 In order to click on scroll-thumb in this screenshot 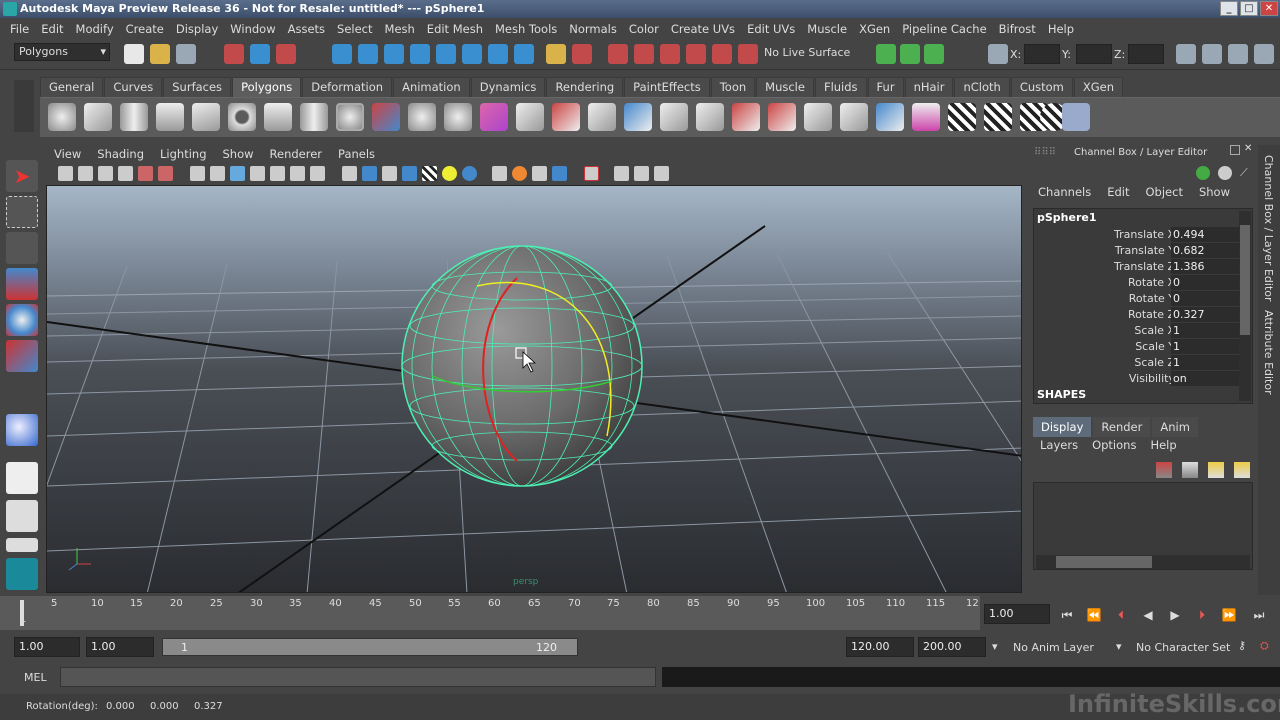, I will do `click(1245, 280)`.